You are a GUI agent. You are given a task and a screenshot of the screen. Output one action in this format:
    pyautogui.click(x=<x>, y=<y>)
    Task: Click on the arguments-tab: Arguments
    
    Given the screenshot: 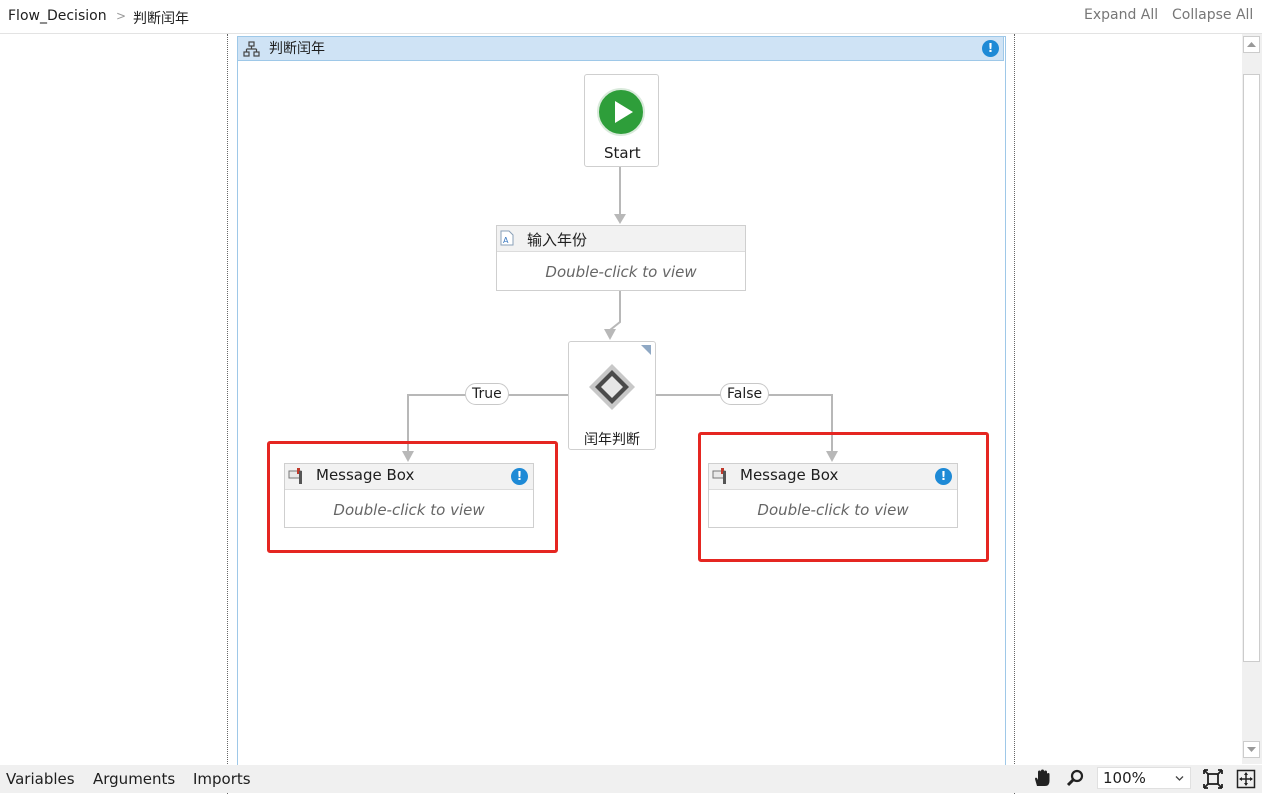 What is the action you would take?
    pyautogui.click(x=134, y=779)
    